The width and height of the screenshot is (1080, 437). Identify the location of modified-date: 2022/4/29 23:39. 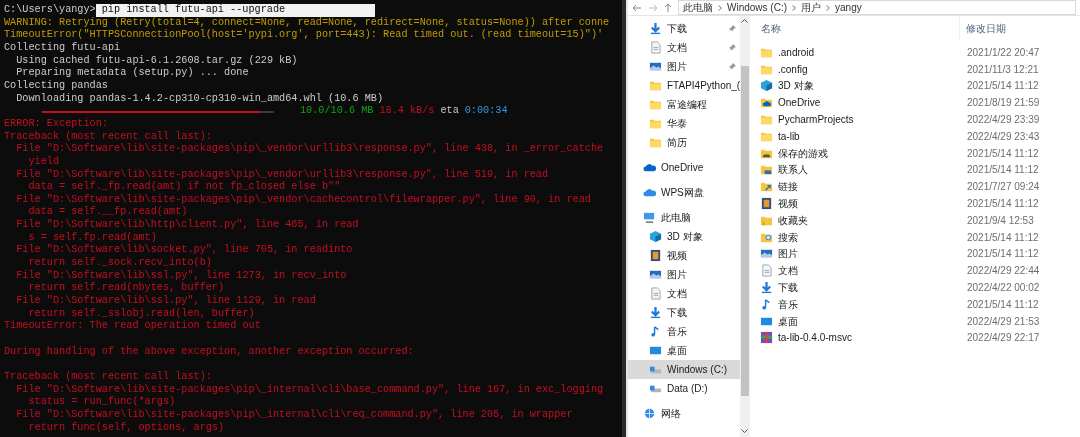
(1003, 120).